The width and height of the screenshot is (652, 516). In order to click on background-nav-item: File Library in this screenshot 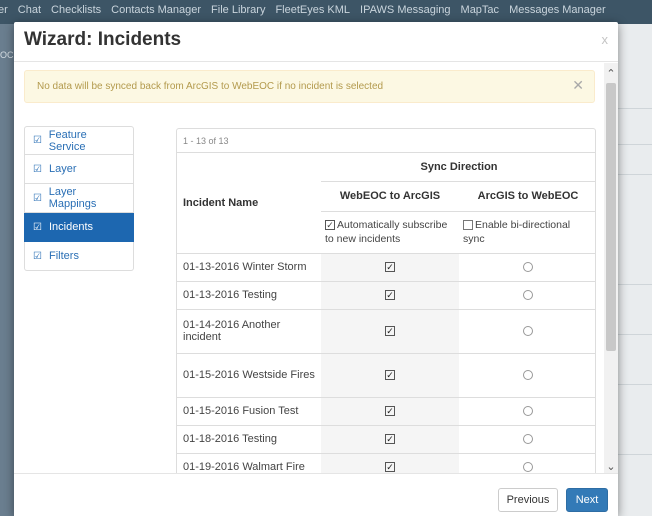, I will do `click(238, 10)`.